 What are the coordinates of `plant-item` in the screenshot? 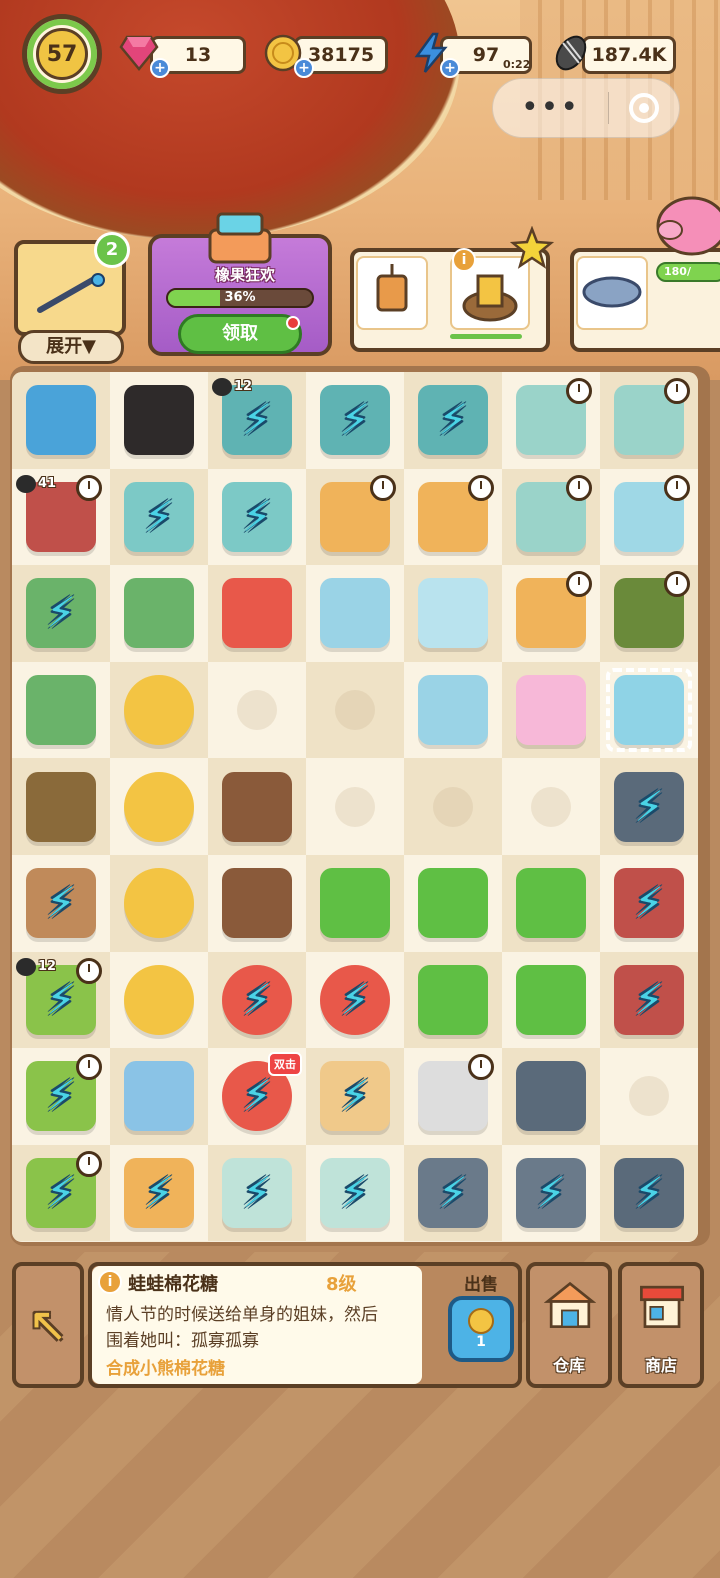 It's located at (159, 613).